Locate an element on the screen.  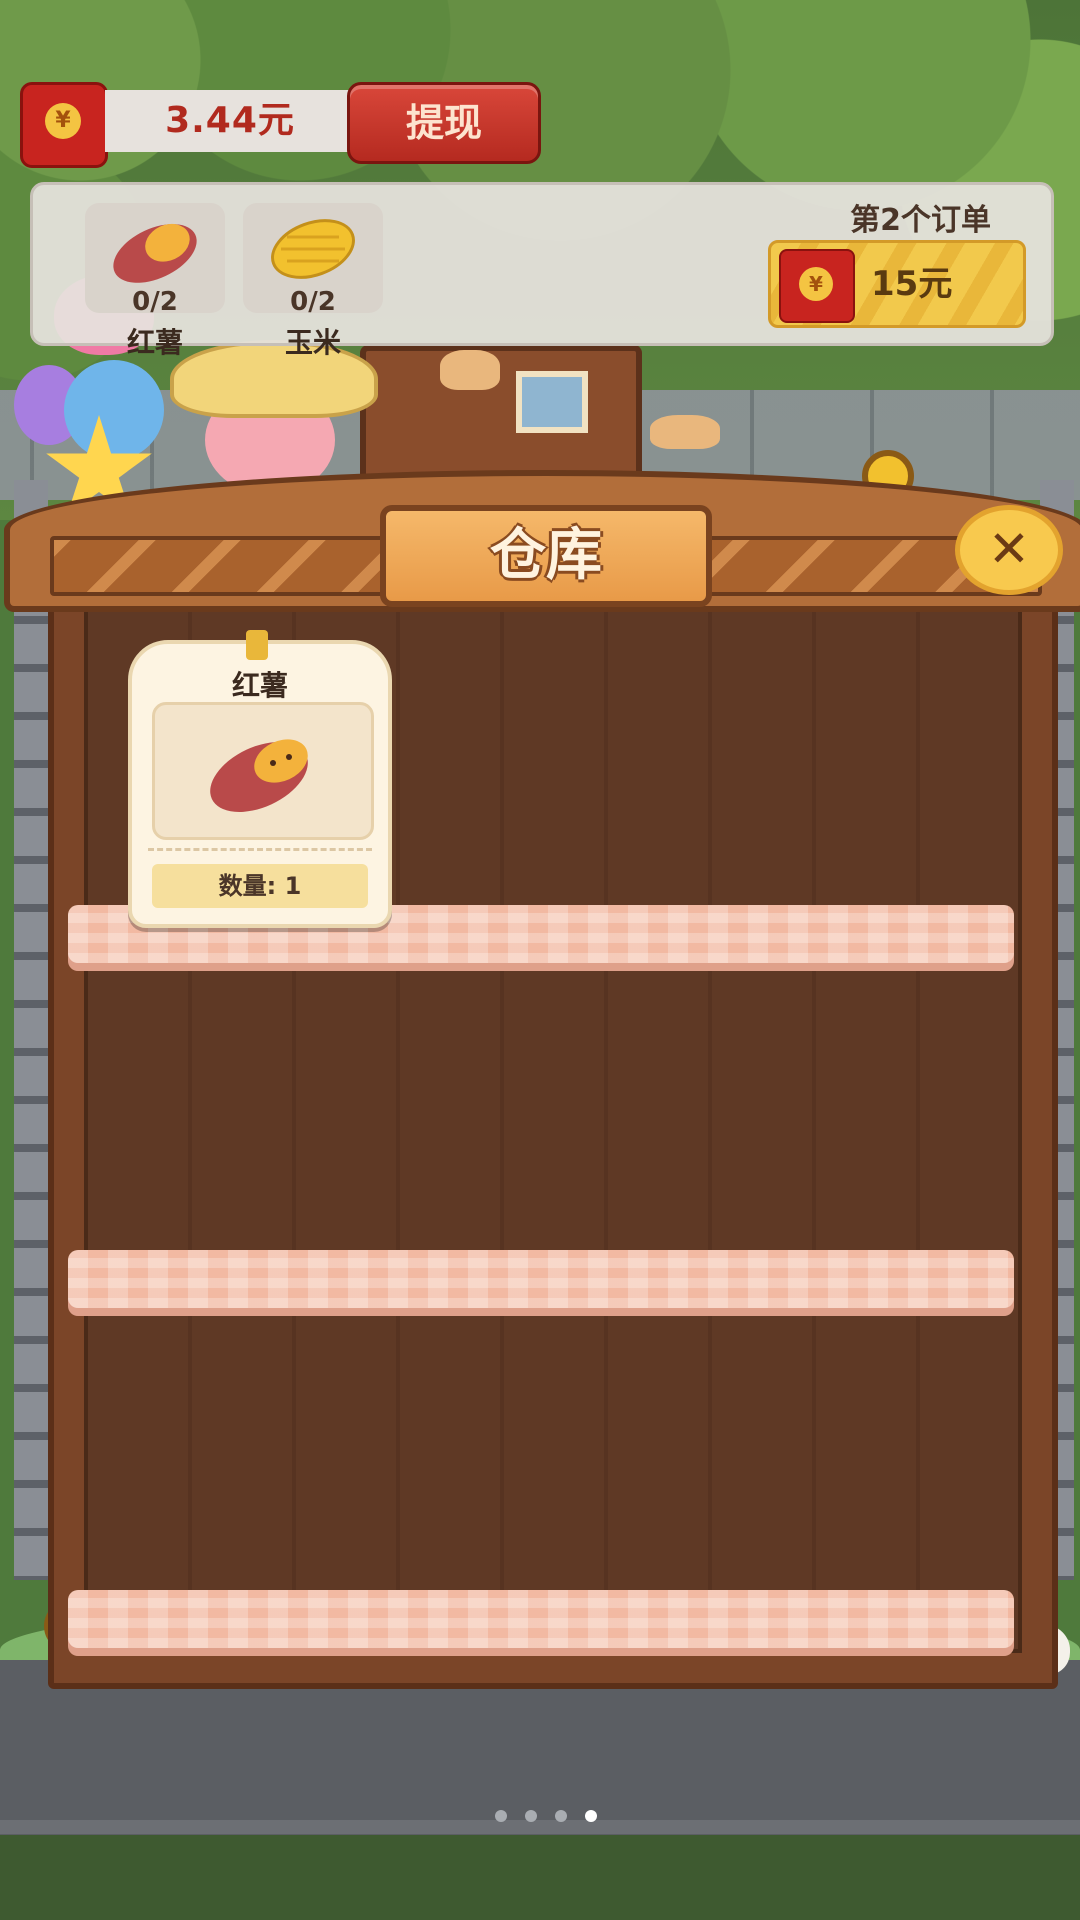
fence-post-left is located at coordinates (31, 1030).